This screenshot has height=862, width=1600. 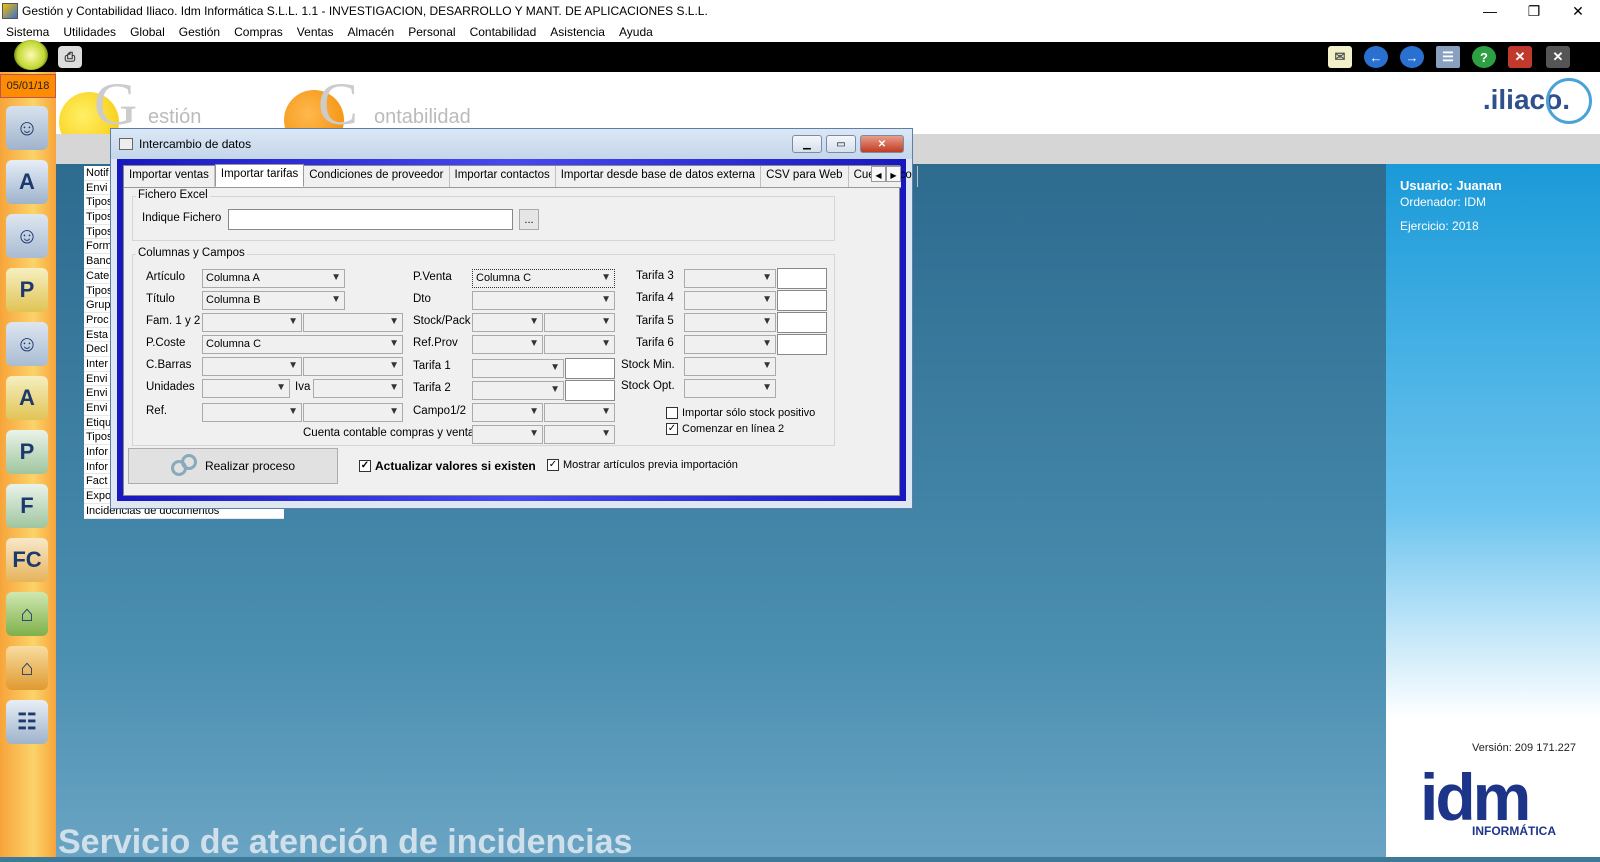 I want to click on stockmin-select: ▼, so click(x=730, y=366).